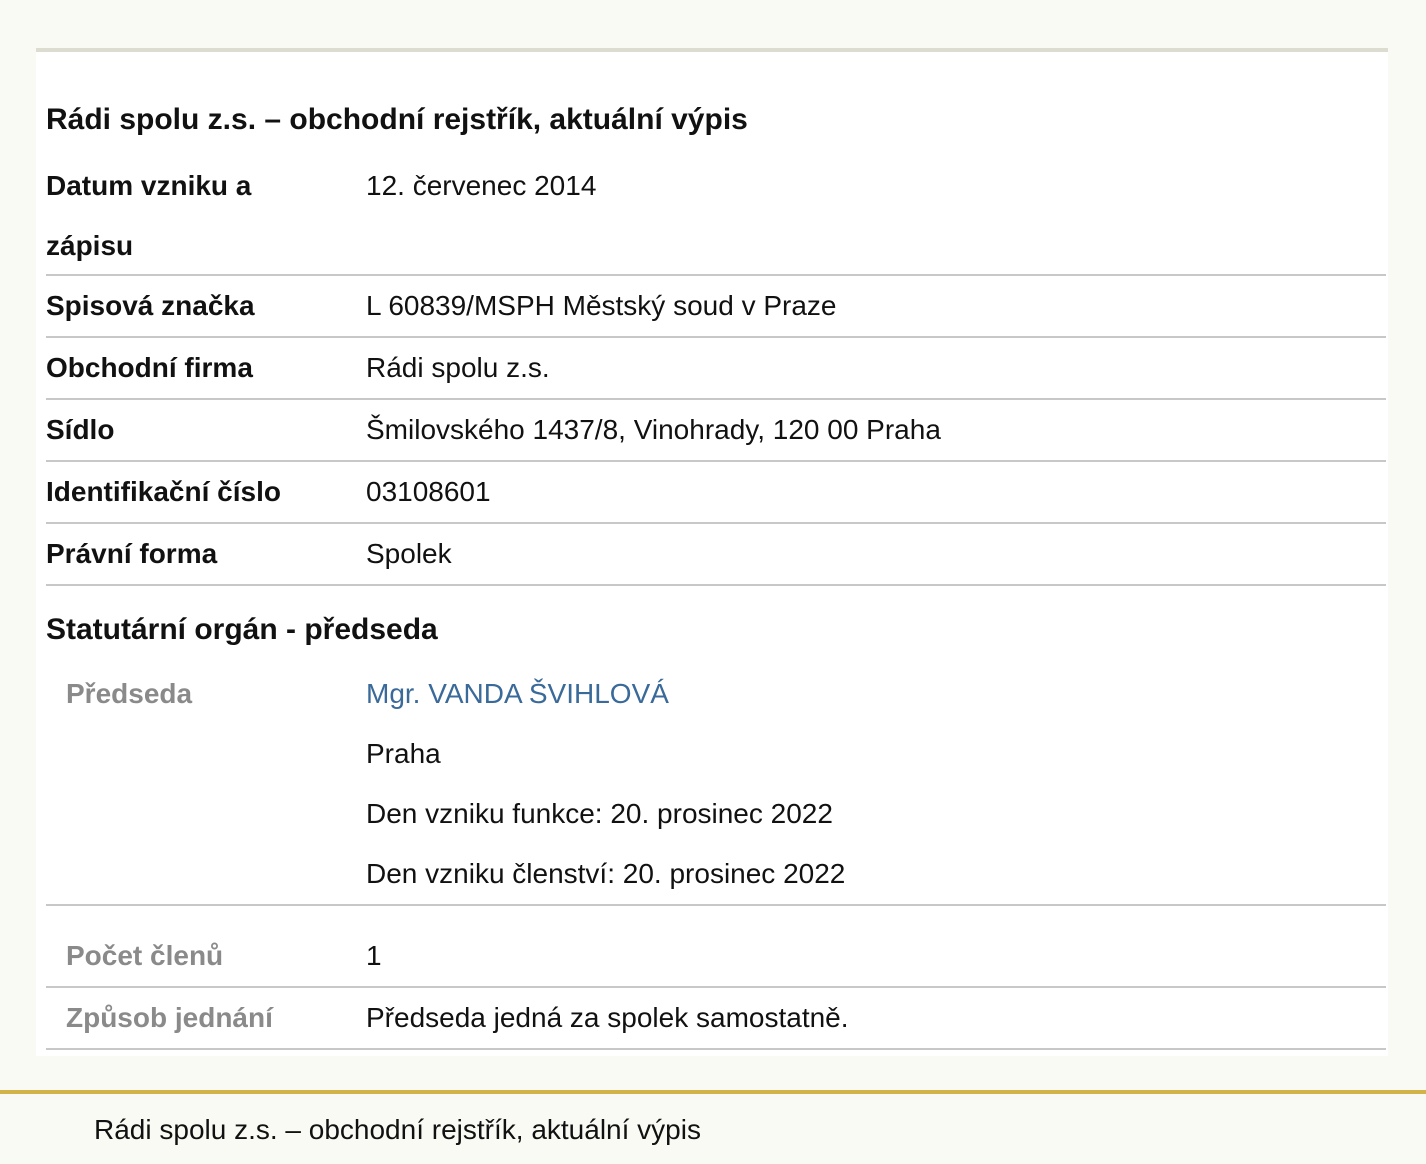 The image size is (1426, 1164). I want to click on row-business-name: Obchodní firma Rádi spolu z.s., so click(716, 369).